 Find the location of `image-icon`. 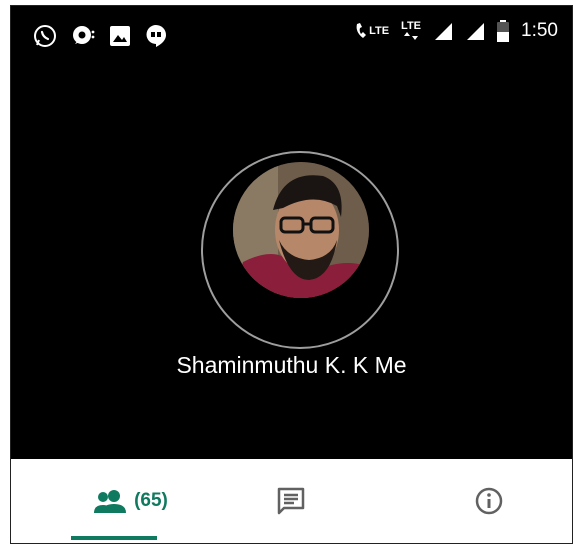

image-icon is located at coordinates (120, 36).